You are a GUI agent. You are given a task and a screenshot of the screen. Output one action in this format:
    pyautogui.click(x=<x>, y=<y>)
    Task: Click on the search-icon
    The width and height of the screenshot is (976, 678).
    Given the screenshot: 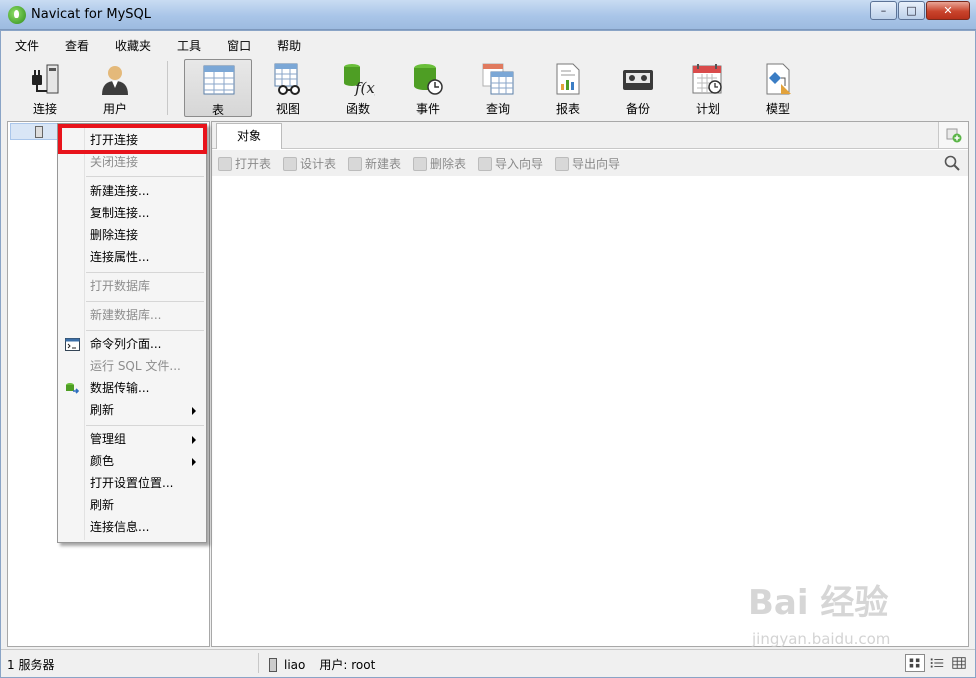 What is the action you would take?
    pyautogui.click(x=952, y=163)
    